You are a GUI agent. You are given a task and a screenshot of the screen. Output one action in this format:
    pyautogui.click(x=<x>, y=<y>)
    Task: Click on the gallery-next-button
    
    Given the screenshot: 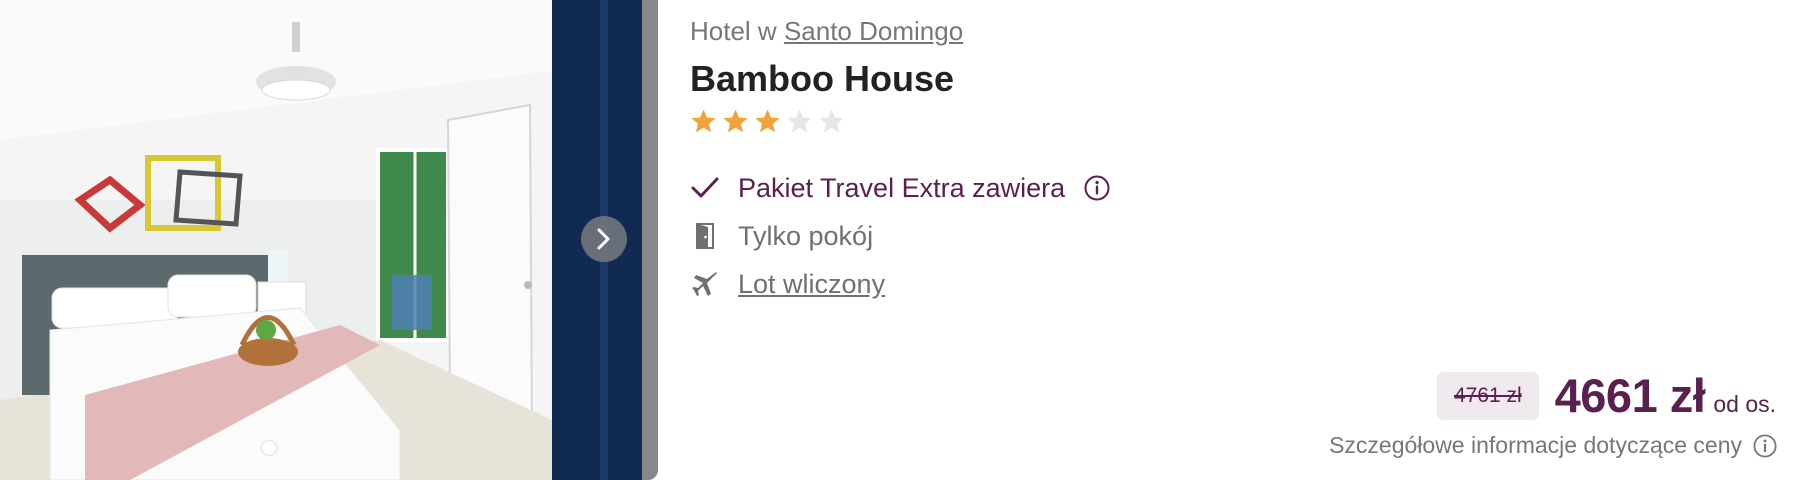 What is the action you would take?
    pyautogui.click(x=604, y=239)
    